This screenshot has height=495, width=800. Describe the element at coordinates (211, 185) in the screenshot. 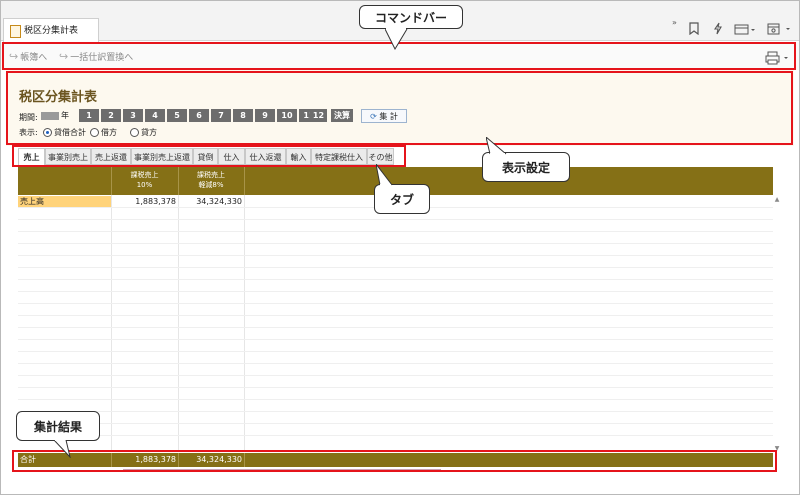

I see `column-header-line2: 軽減8%` at that location.